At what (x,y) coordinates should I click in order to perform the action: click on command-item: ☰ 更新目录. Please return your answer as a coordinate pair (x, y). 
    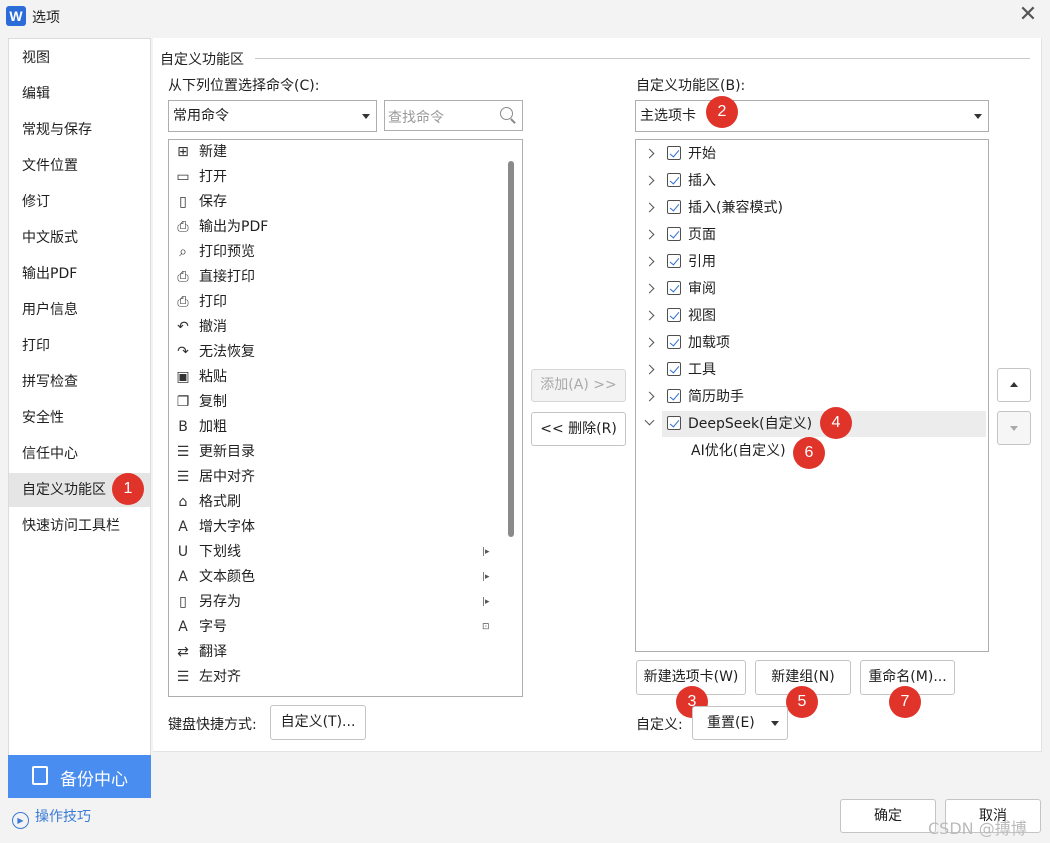
    Looking at the image, I should click on (339, 452).